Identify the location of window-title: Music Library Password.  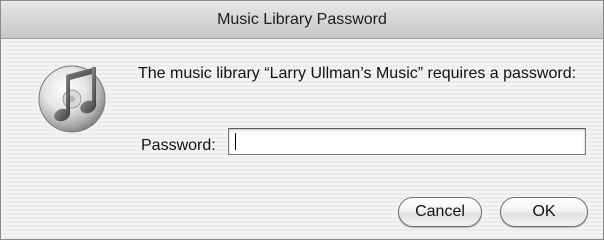
(302, 19).